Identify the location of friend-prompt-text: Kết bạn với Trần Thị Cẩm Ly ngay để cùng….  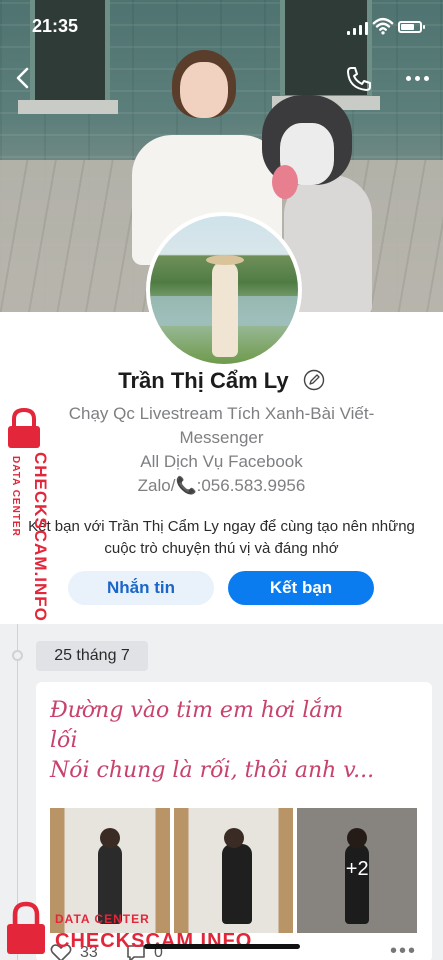
(221, 537).